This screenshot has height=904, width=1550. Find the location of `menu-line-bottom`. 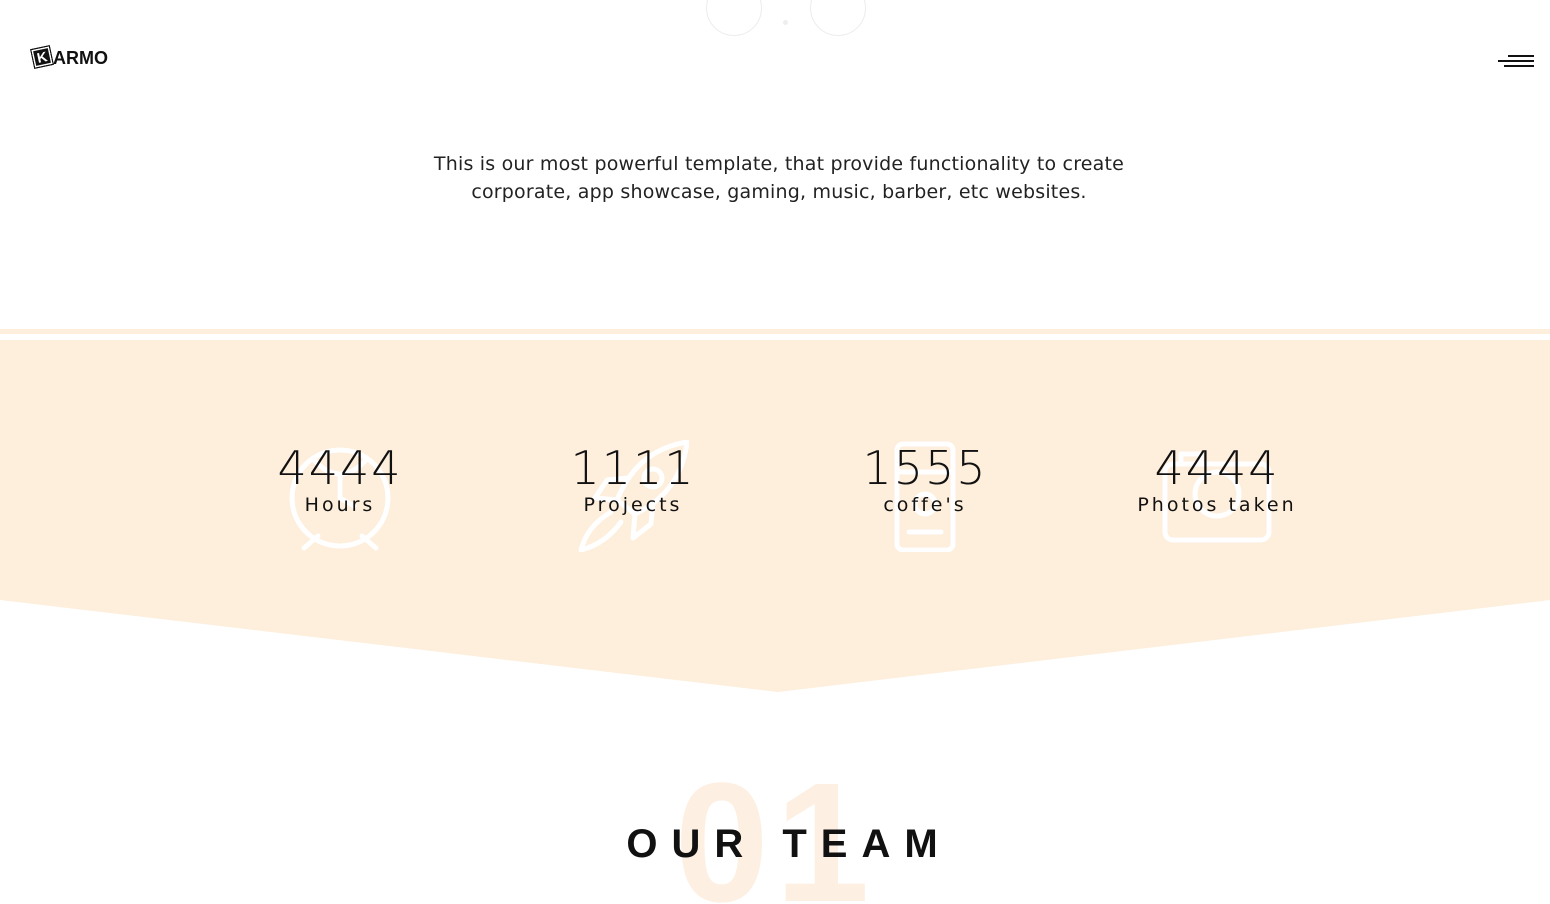

menu-line-bottom is located at coordinates (1519, 66).